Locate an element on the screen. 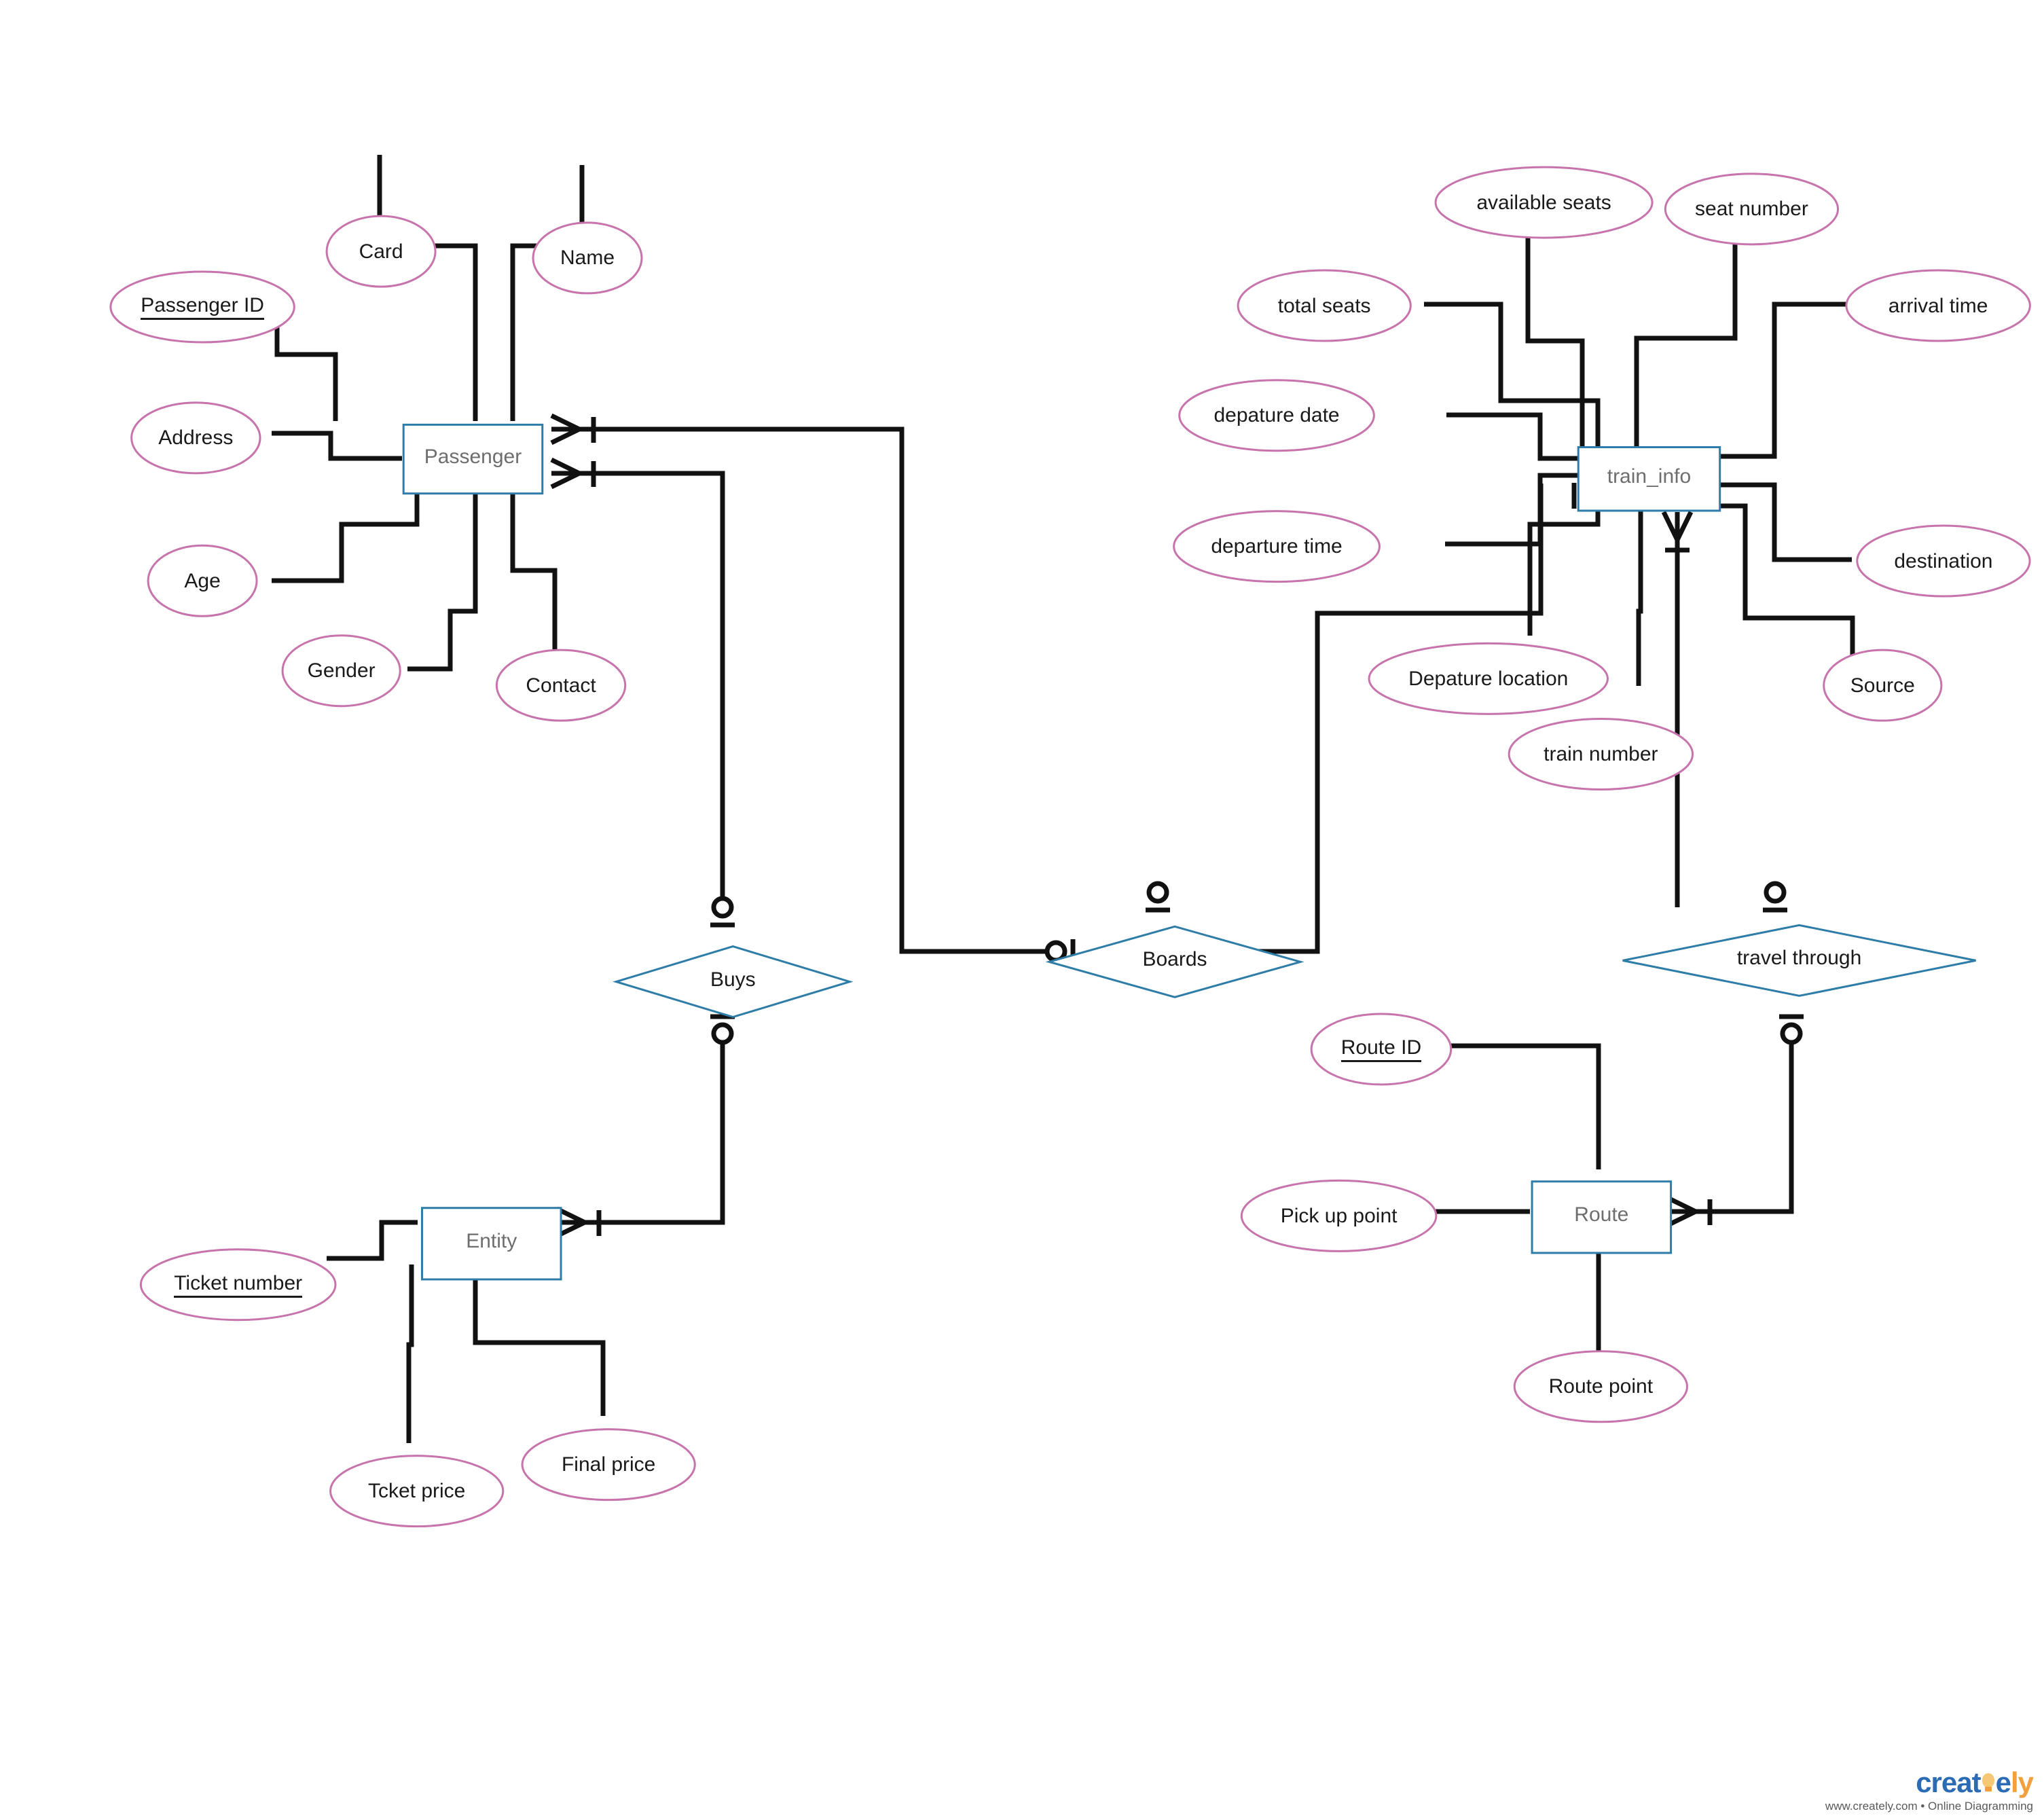 The width and height of the screenshot is (2044, 1820). attribute-arrival_time is located at coordinates (1938, 305).